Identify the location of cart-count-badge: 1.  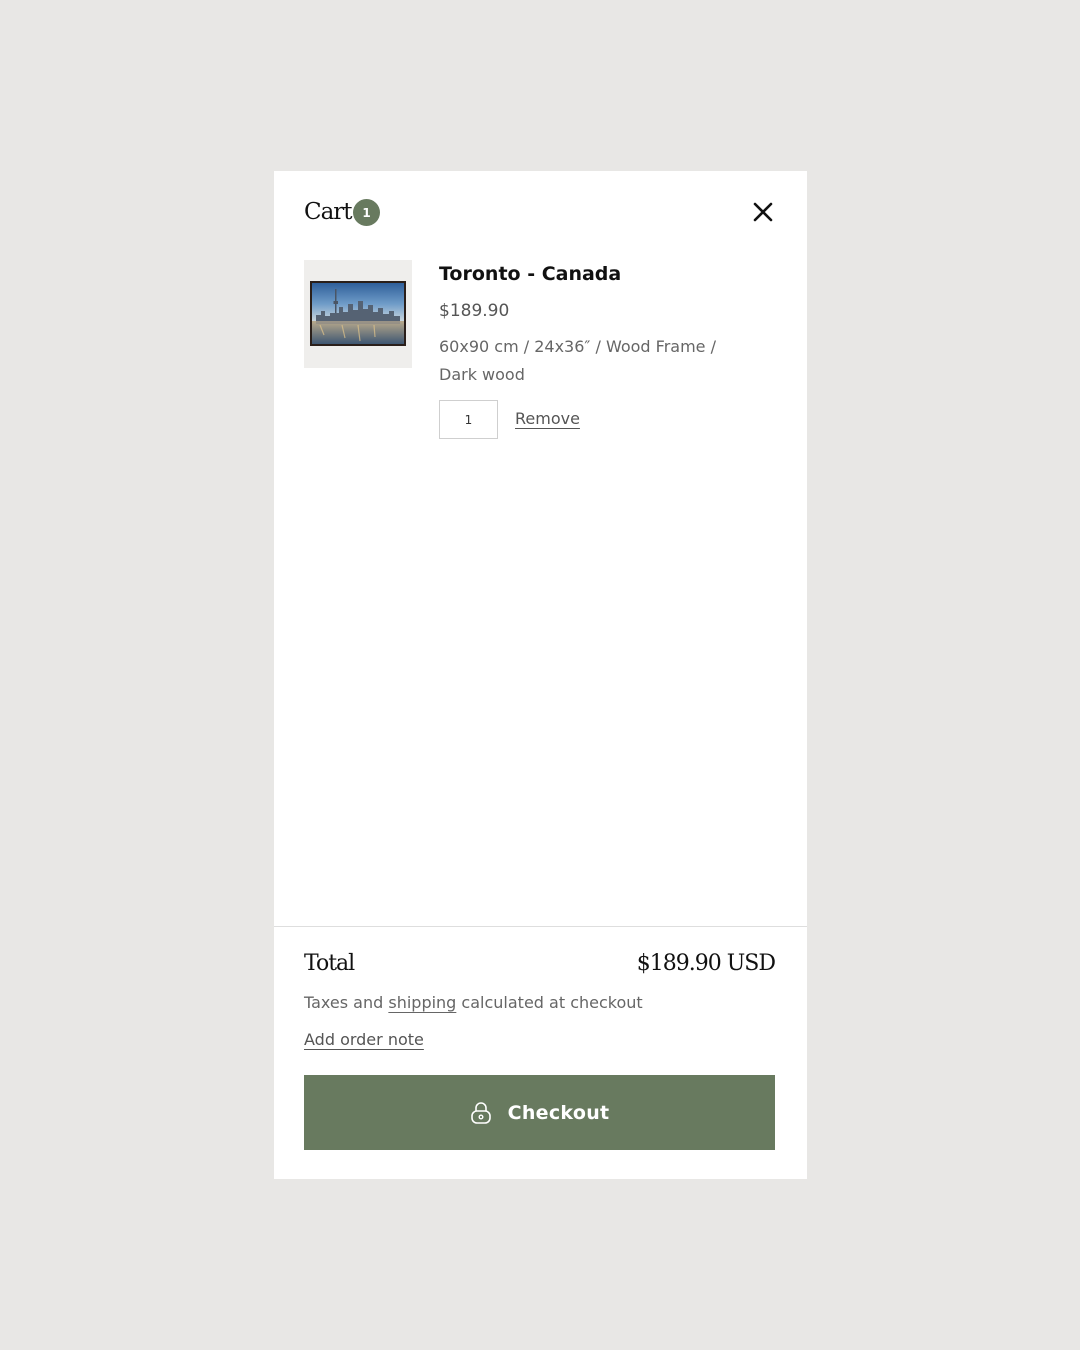
(366, 212).